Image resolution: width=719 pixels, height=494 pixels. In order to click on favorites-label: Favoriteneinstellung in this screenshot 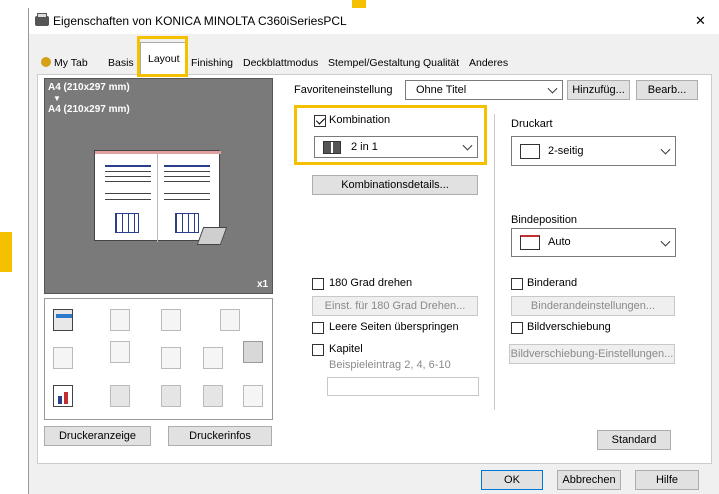, I will do `click(343, 90)`.